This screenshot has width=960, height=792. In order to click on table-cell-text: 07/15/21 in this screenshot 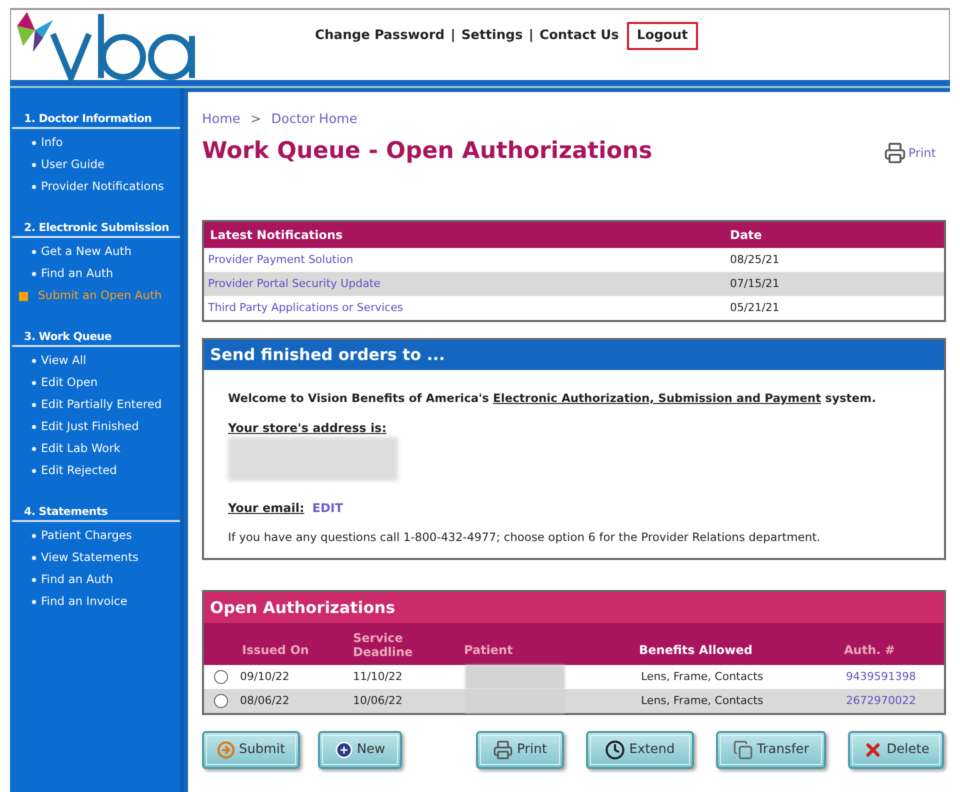, I will do `click(755, 284)`.